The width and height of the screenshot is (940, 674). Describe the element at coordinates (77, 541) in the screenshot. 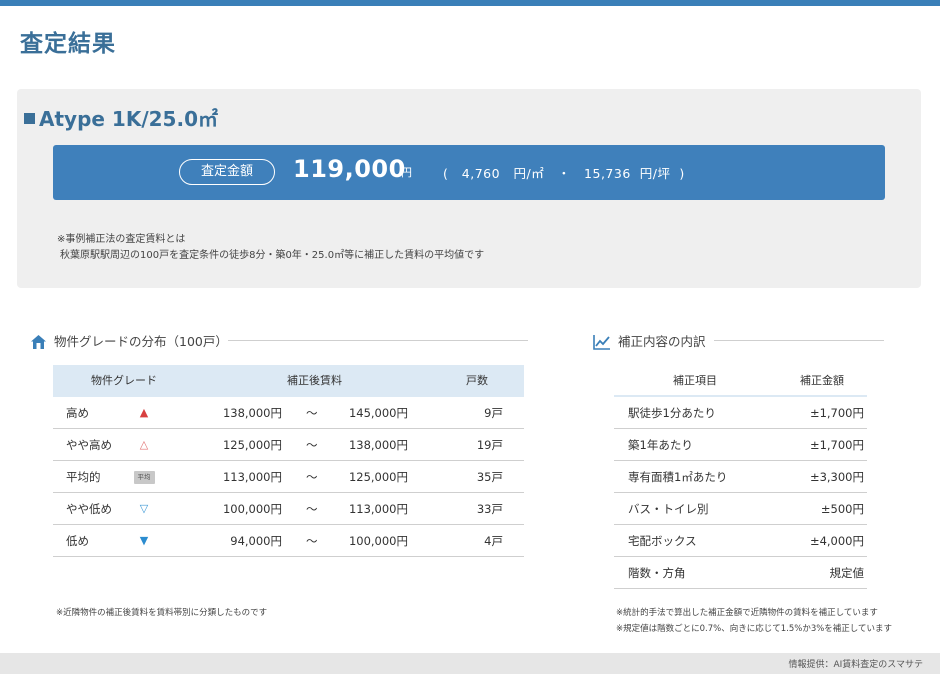

I see `grade-label: 低め` at that location.